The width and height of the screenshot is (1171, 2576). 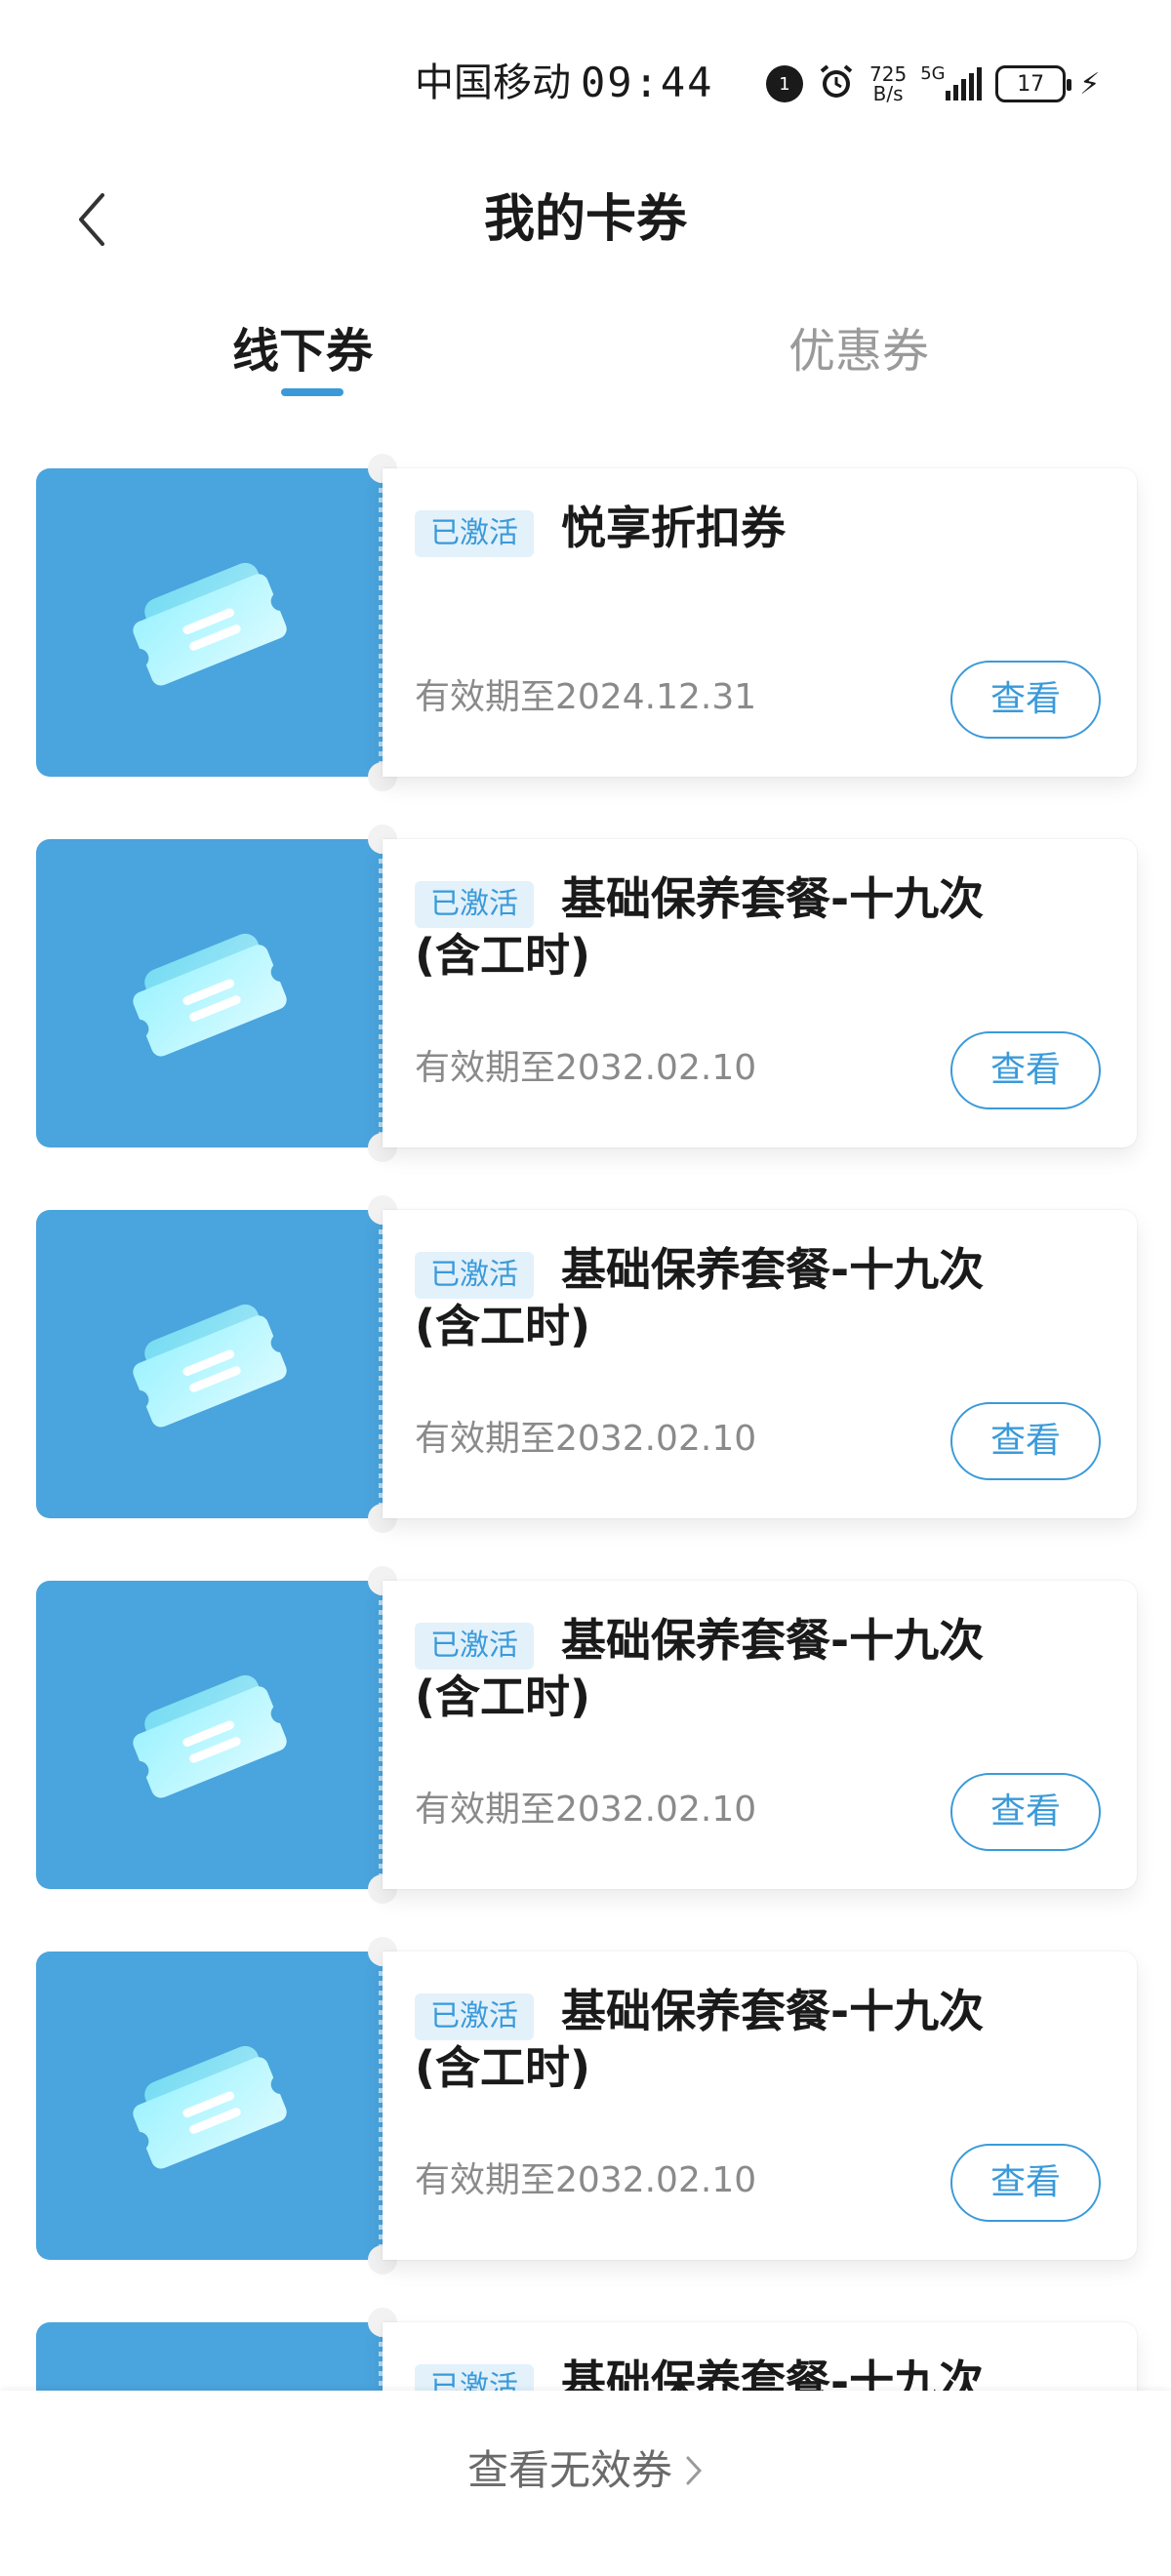 I want to click on signal-icon: 5G, so click(x=951, y=82).